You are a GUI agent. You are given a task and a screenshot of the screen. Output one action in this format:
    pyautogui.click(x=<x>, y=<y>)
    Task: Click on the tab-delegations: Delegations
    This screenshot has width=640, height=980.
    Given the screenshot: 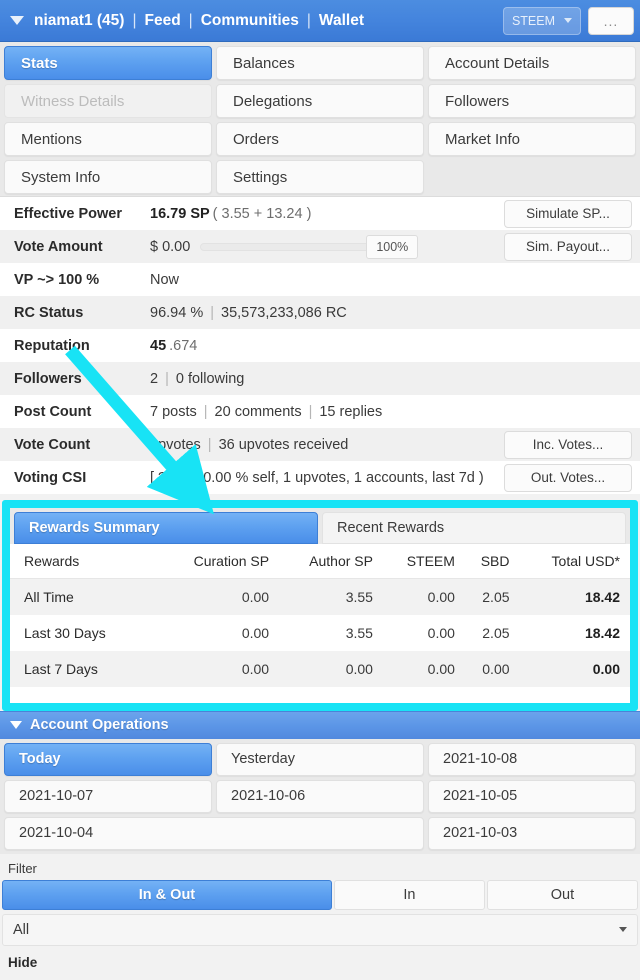 What is the action you would take?
    pyautogui.click(x=320, y=101)
    